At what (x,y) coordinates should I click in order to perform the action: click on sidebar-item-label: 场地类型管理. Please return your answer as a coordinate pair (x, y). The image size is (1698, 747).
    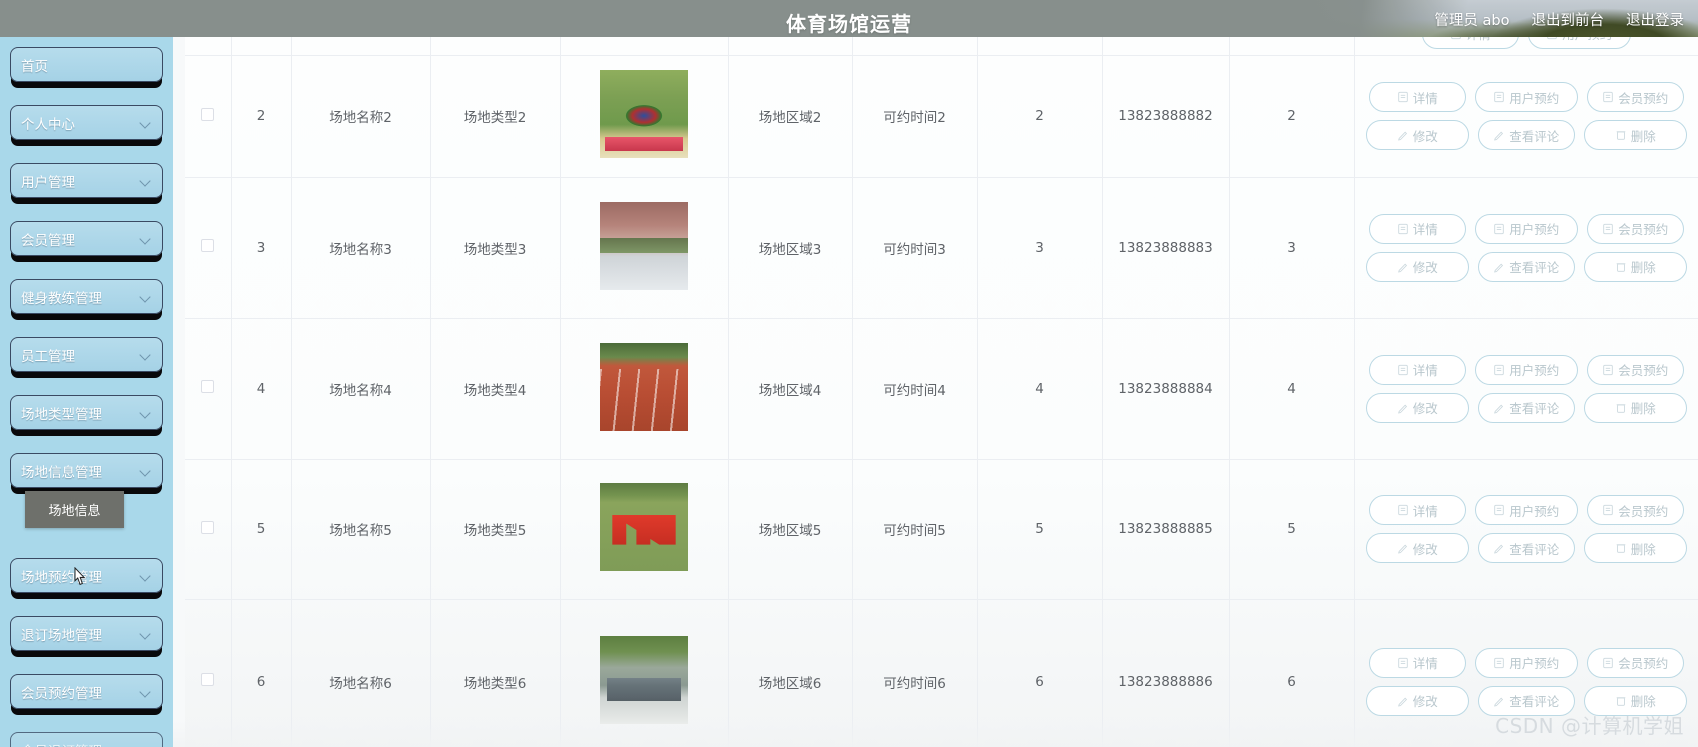
    Looking at the image, I should click on (61, 414).